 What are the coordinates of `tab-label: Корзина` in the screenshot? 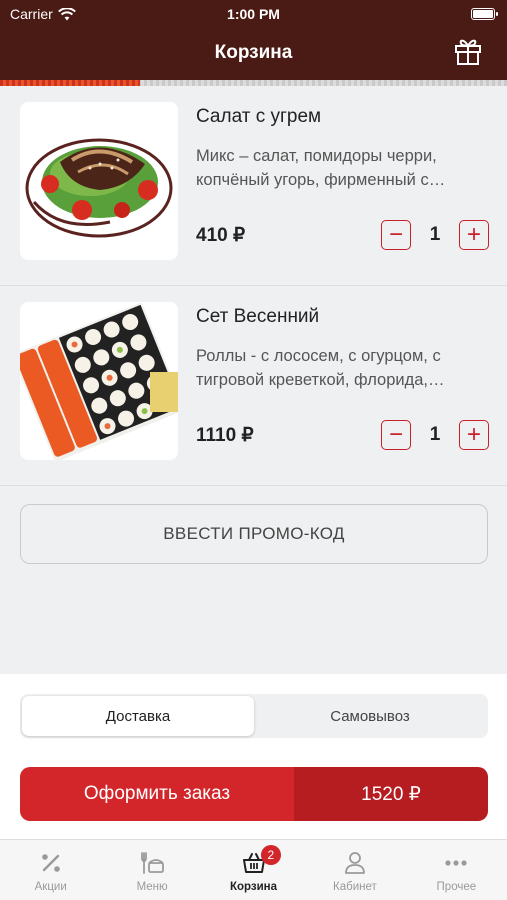 It's located at (253, 887).